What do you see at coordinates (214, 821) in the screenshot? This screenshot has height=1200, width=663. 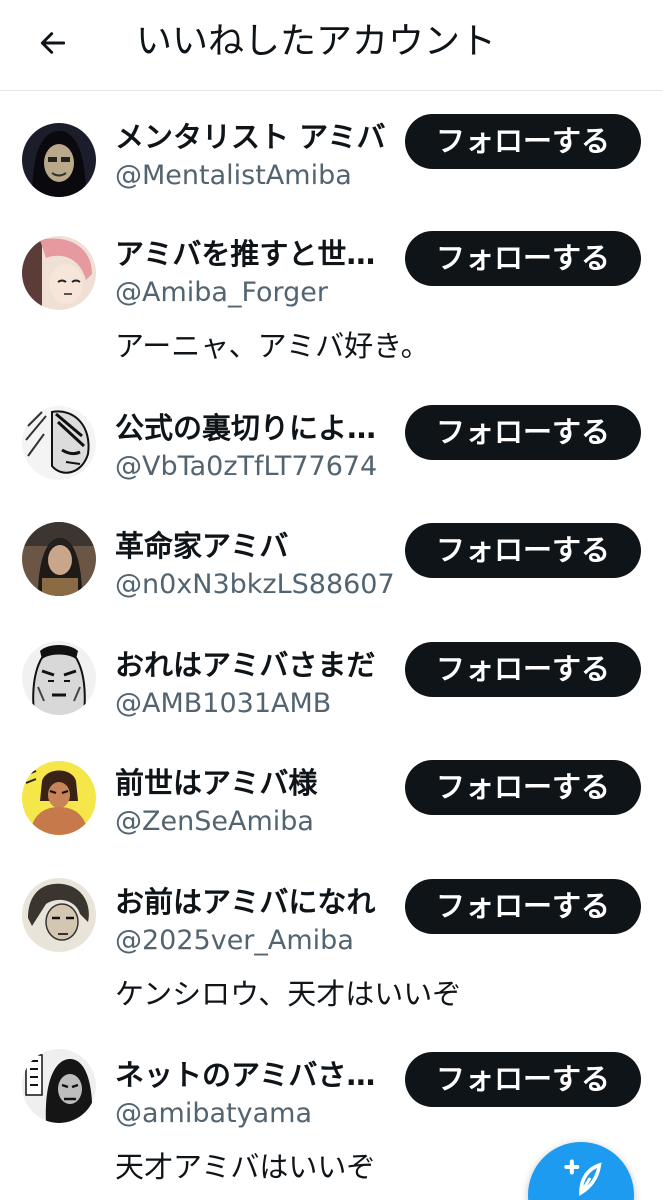 I see `user-handle: @ZenSeAmiba` at bounding box center [214, 821].